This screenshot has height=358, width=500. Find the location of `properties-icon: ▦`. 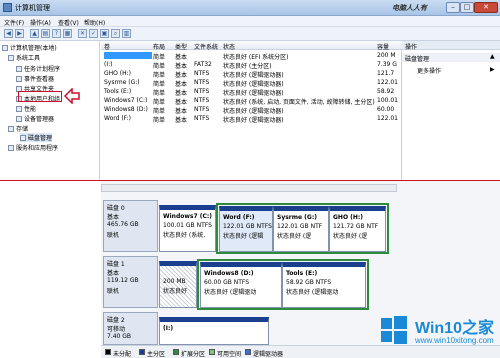

properties-icon: ▦ is located at coordinates (67, 33).